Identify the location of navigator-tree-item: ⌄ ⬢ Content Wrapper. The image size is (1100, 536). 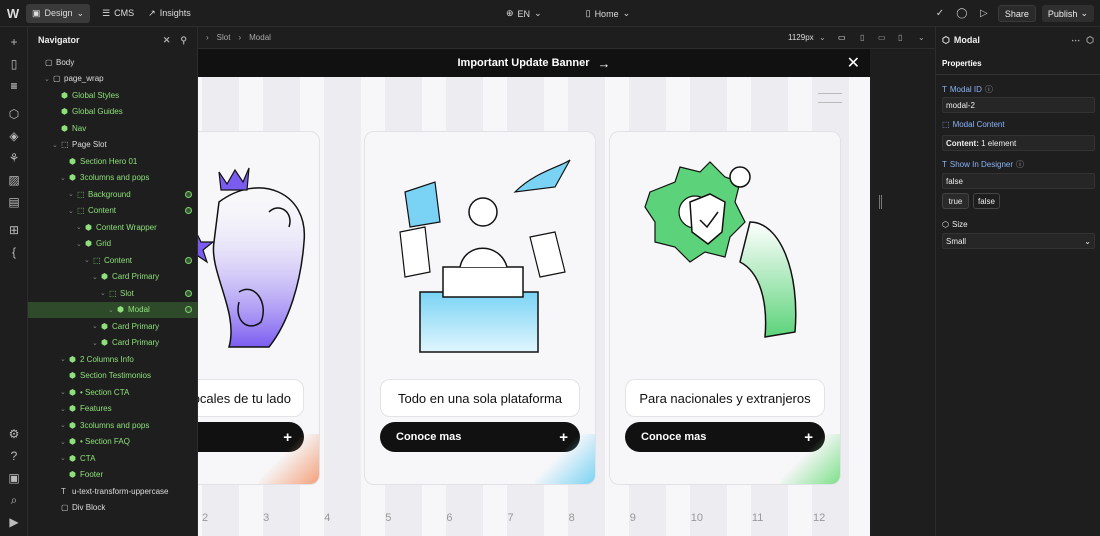
(113, 227).